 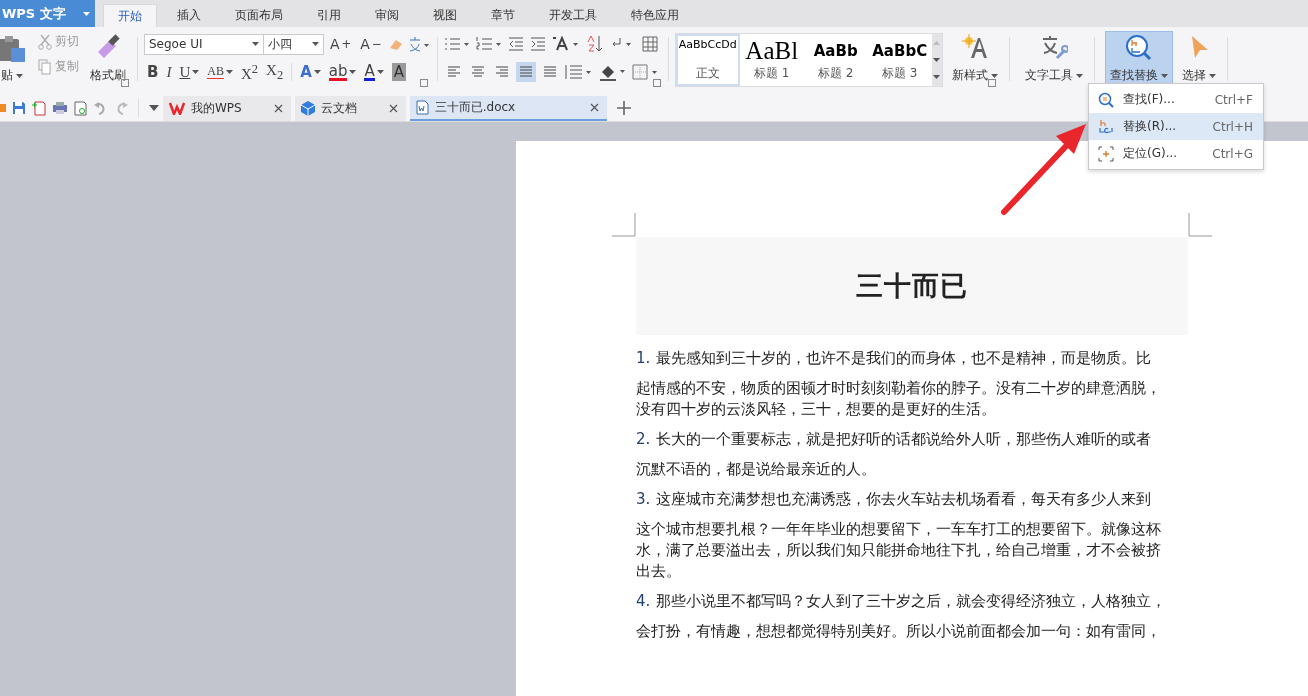 What do you see at coordinates (45, 41) in the screenshot?
I see `scissors-icon` at bounding box center [45, 41].